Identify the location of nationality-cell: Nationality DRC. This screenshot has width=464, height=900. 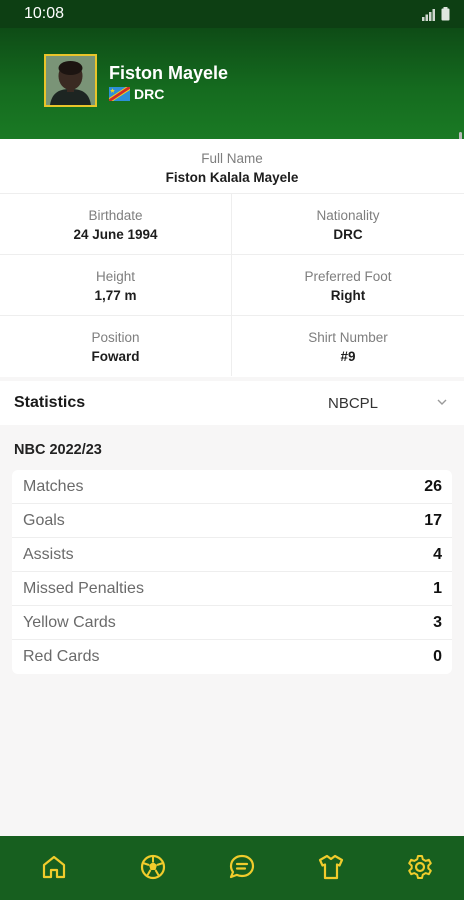
(348, 224).